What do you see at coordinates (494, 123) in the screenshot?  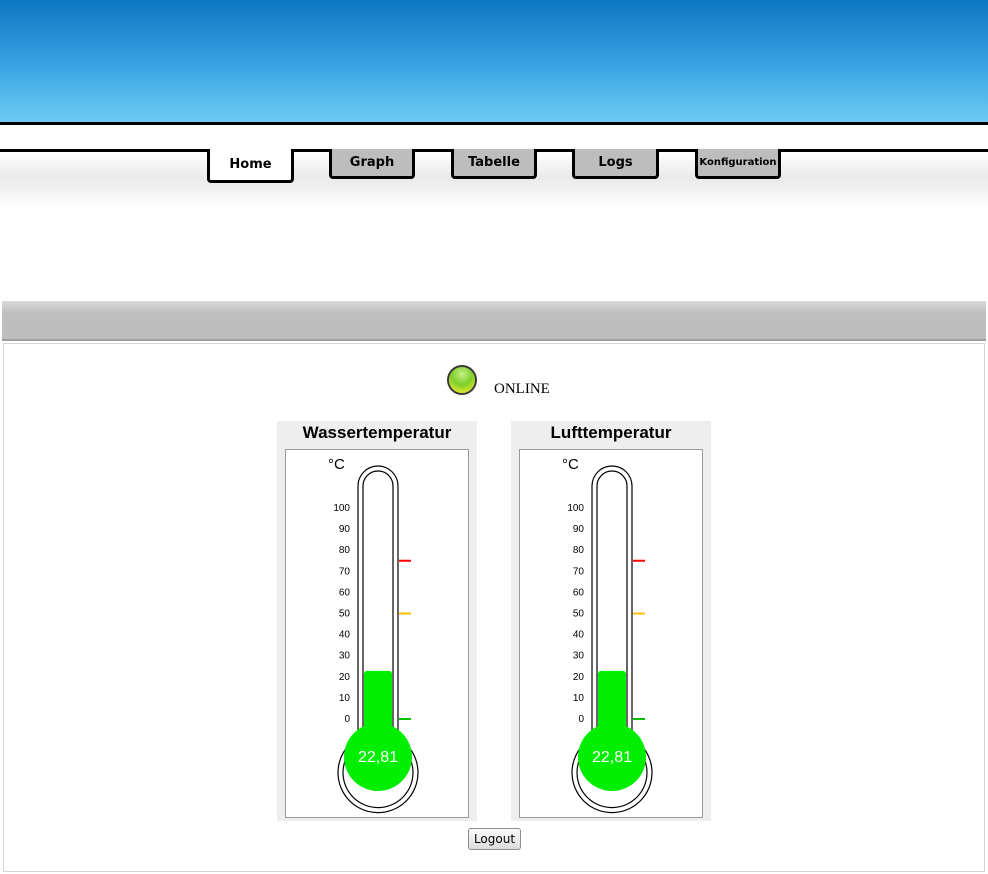 I see `header-divider` at bounding box center [494, 123].